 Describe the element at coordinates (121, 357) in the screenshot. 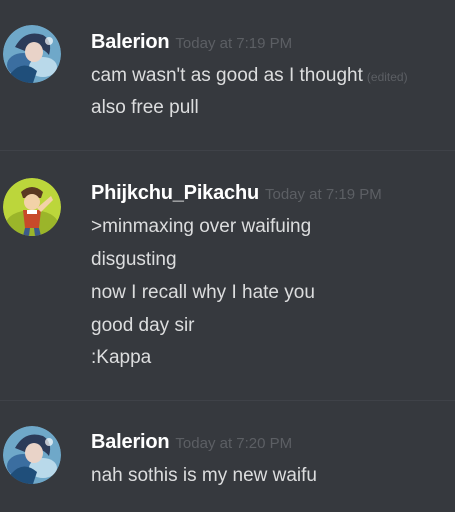

I see `message-text: :Kappa` at that location.